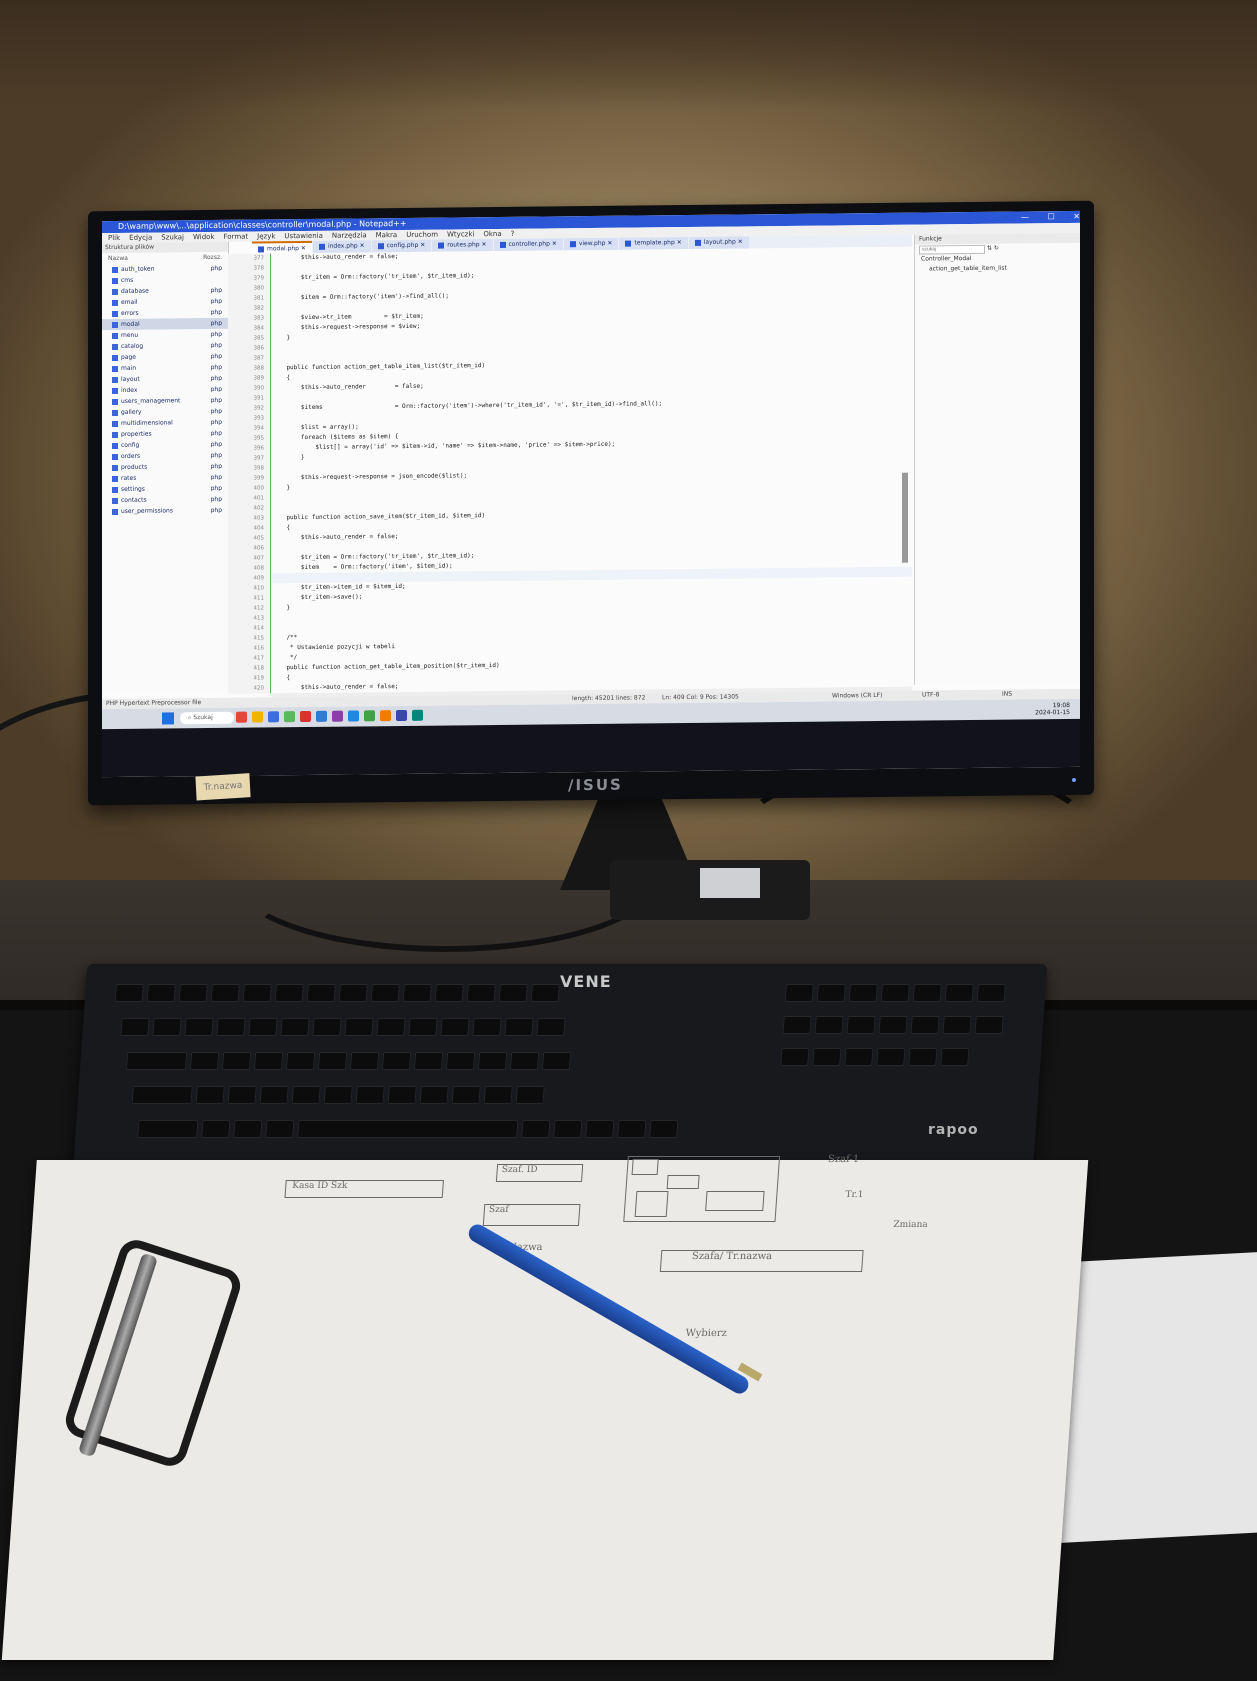 This screenshot has width=1257, height=1681. Describe the element at coordinates (212, 257) in the screenshot. I see `col-ext: Rozsz.` at that location.